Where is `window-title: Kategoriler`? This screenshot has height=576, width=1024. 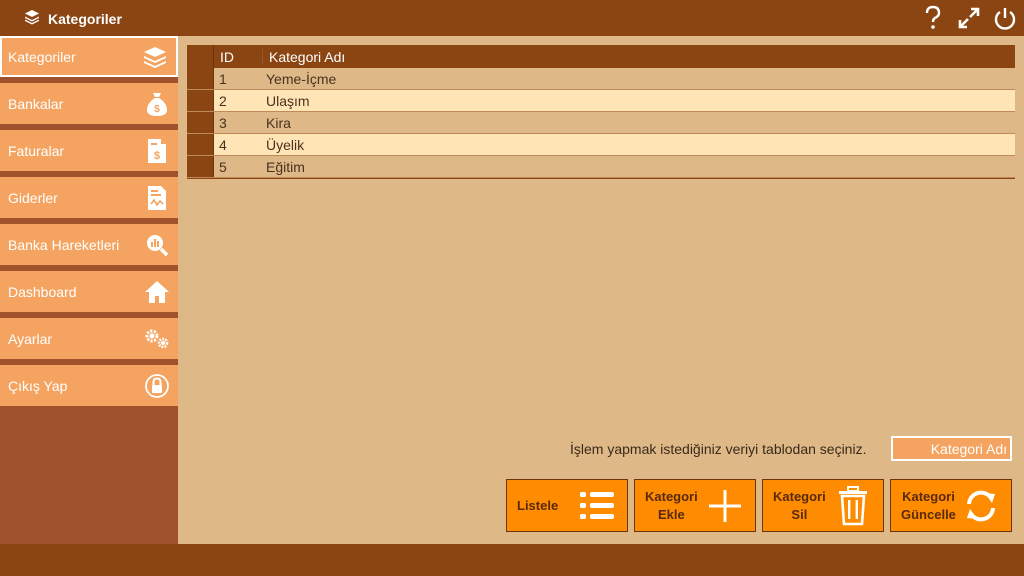 window-title: Kategoriler is located at coordinates (85, 18).